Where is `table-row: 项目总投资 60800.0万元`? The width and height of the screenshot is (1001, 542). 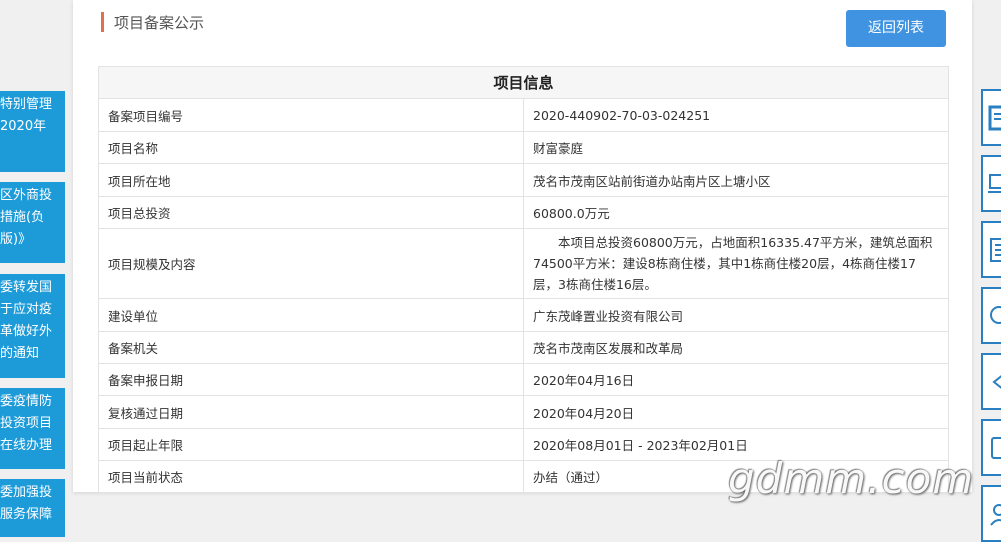
table-row: 项目总投资 60800.0万元 is located at coordinates (523, 212).